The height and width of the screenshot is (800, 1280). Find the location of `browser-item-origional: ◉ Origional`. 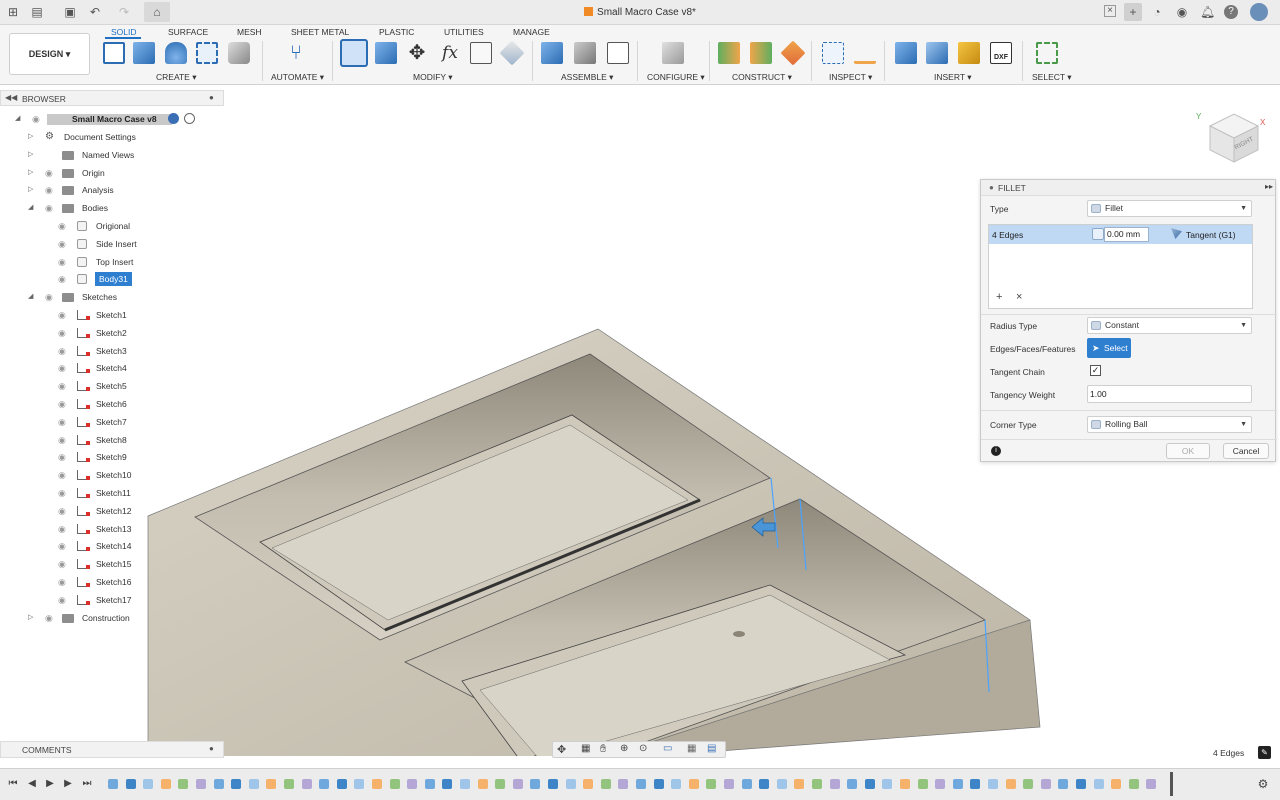

browser-item-origional: ◉ Origional is located at coordinates (112, 226).